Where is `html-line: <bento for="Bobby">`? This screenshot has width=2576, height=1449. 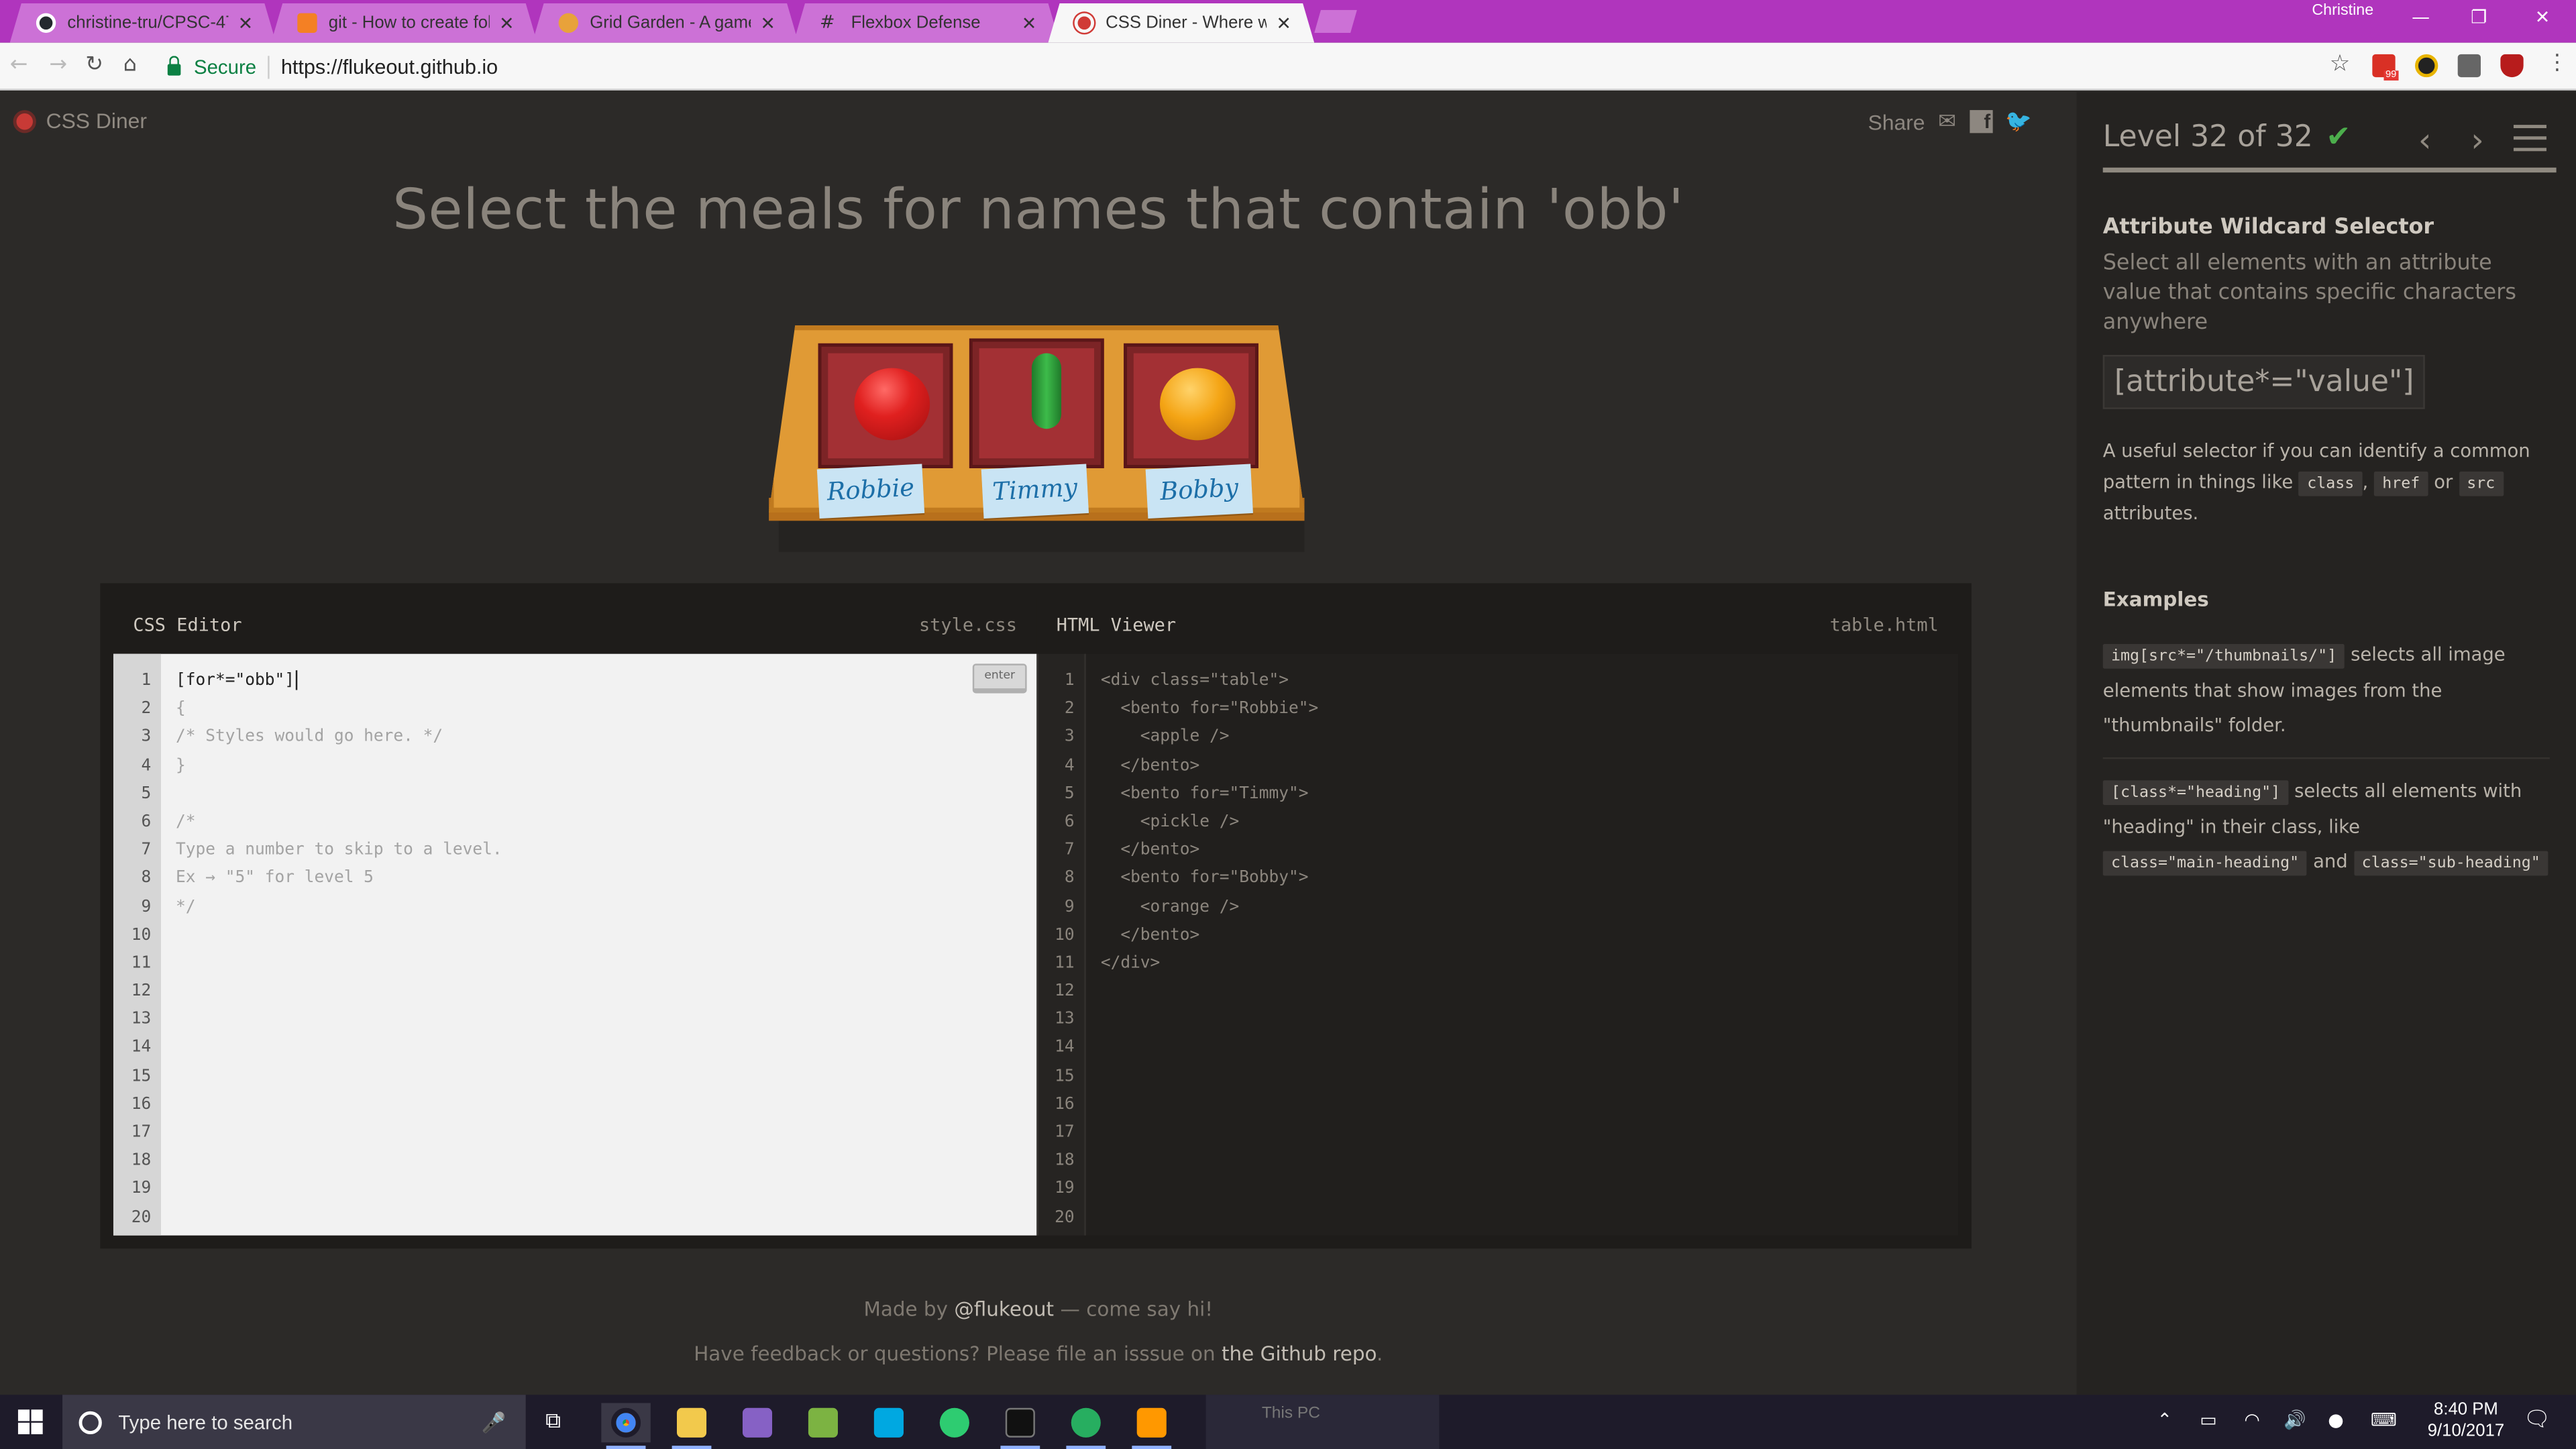 html-line: <bento for="Bobby"> is located at coordinates (1521, 879).